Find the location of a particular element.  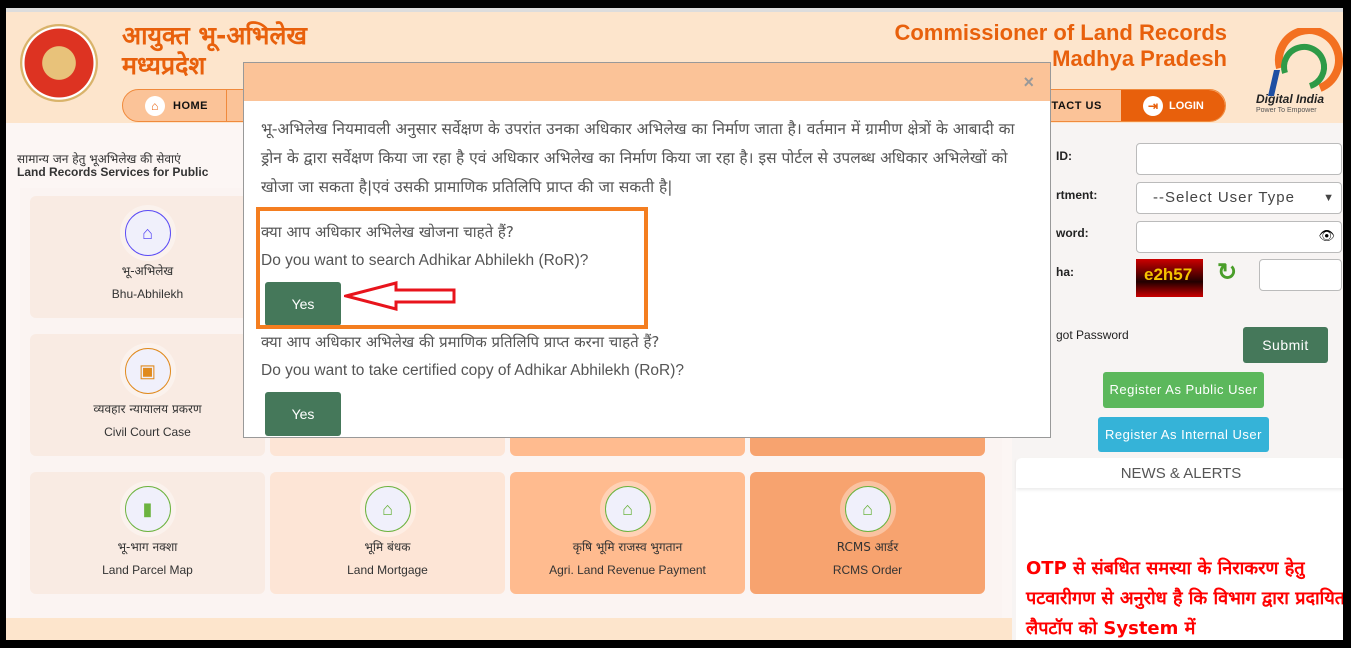

court-icon: ▣ is located at coordinates (147, 371).